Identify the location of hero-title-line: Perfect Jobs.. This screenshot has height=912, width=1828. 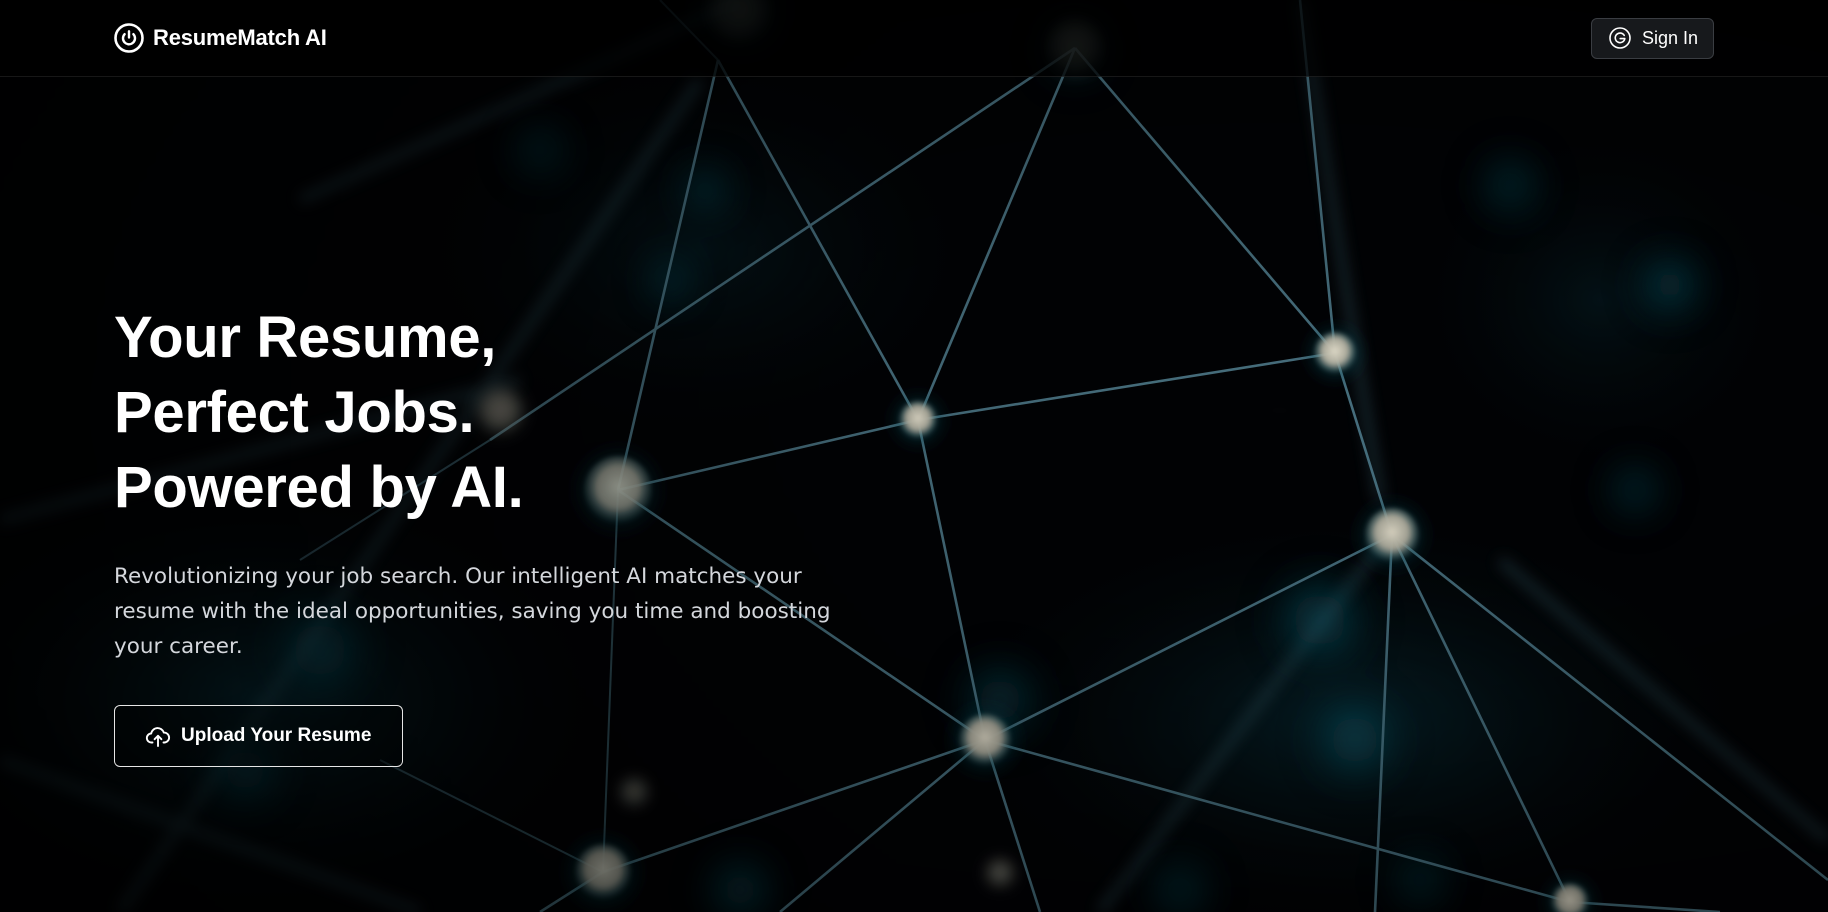
(294, 412).